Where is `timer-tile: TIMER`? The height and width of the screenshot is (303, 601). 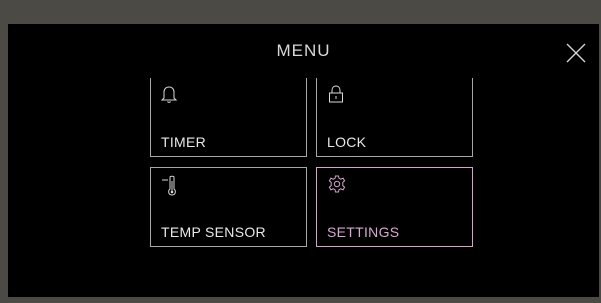 timer-tile: TIMER is located at coordinates (228, 117).